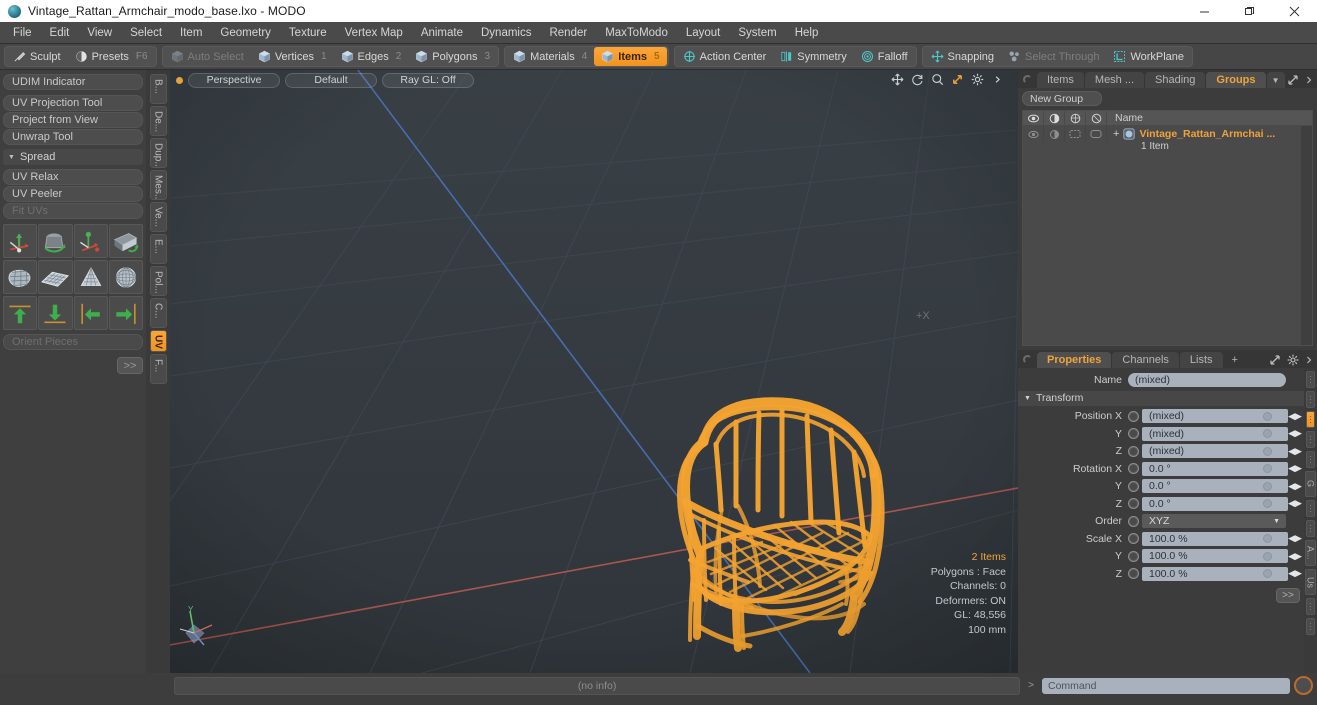  Describe the element at coordinates (179, 80) in the screenshot. I see `viewport-menu-dot-icon` at that location.